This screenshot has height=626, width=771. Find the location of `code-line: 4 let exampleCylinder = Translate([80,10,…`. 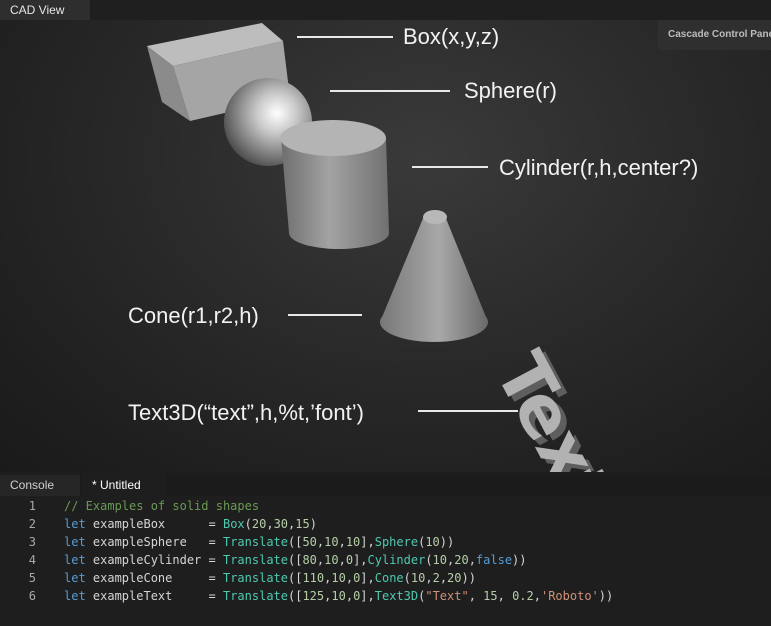

code-line: 4 let exampleCylinder = Translate([80,10,… is located at coordinates (385, 560).